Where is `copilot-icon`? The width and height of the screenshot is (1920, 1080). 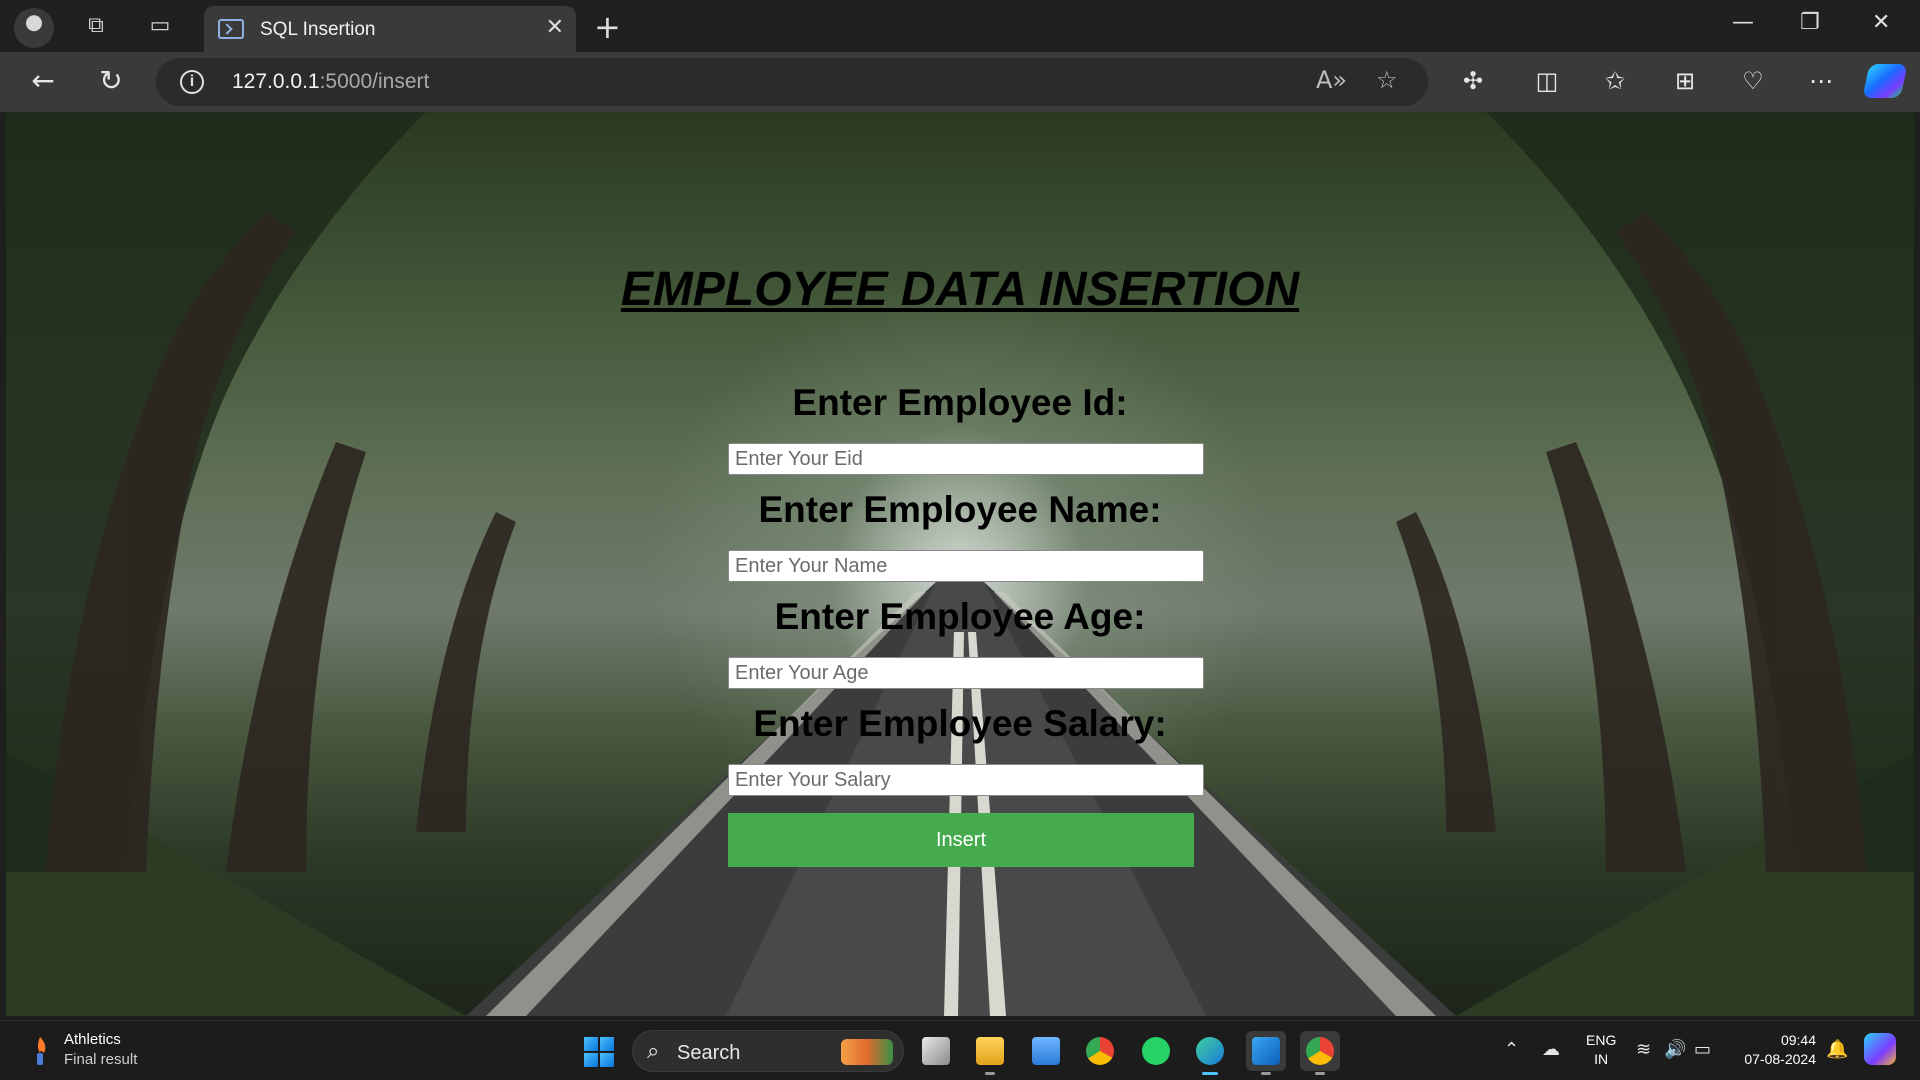
copilot-icon is located at coordinates (1885, 81).